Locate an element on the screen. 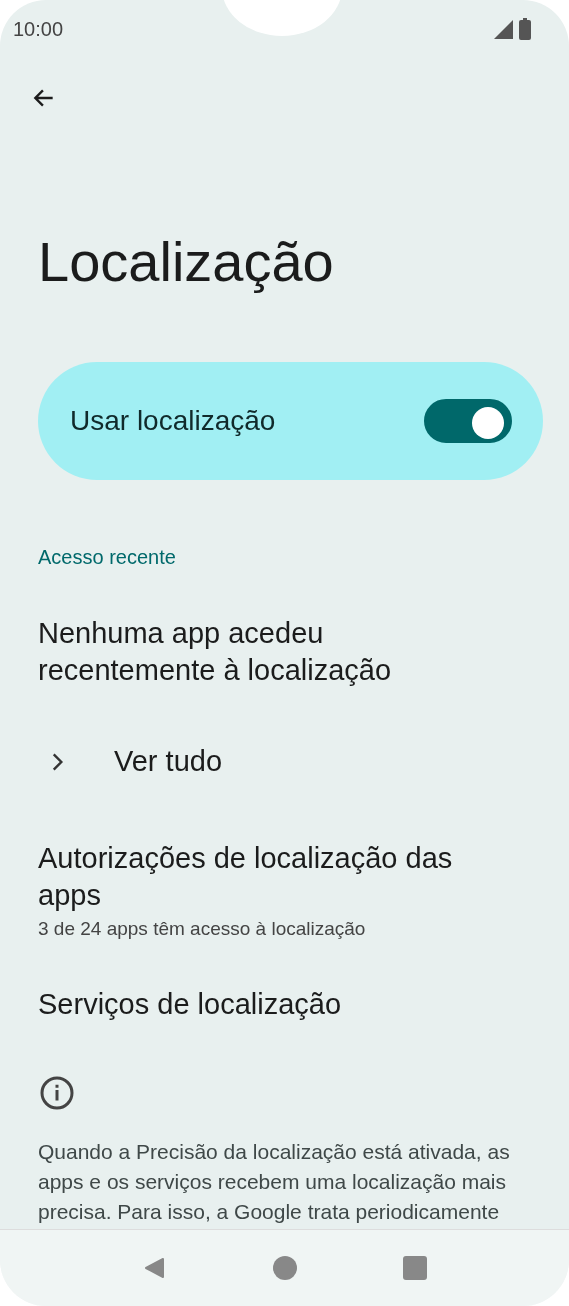 The height and width of the screenshot is (1306, 569). page-title: Localização is located at coordinates (186, 262).